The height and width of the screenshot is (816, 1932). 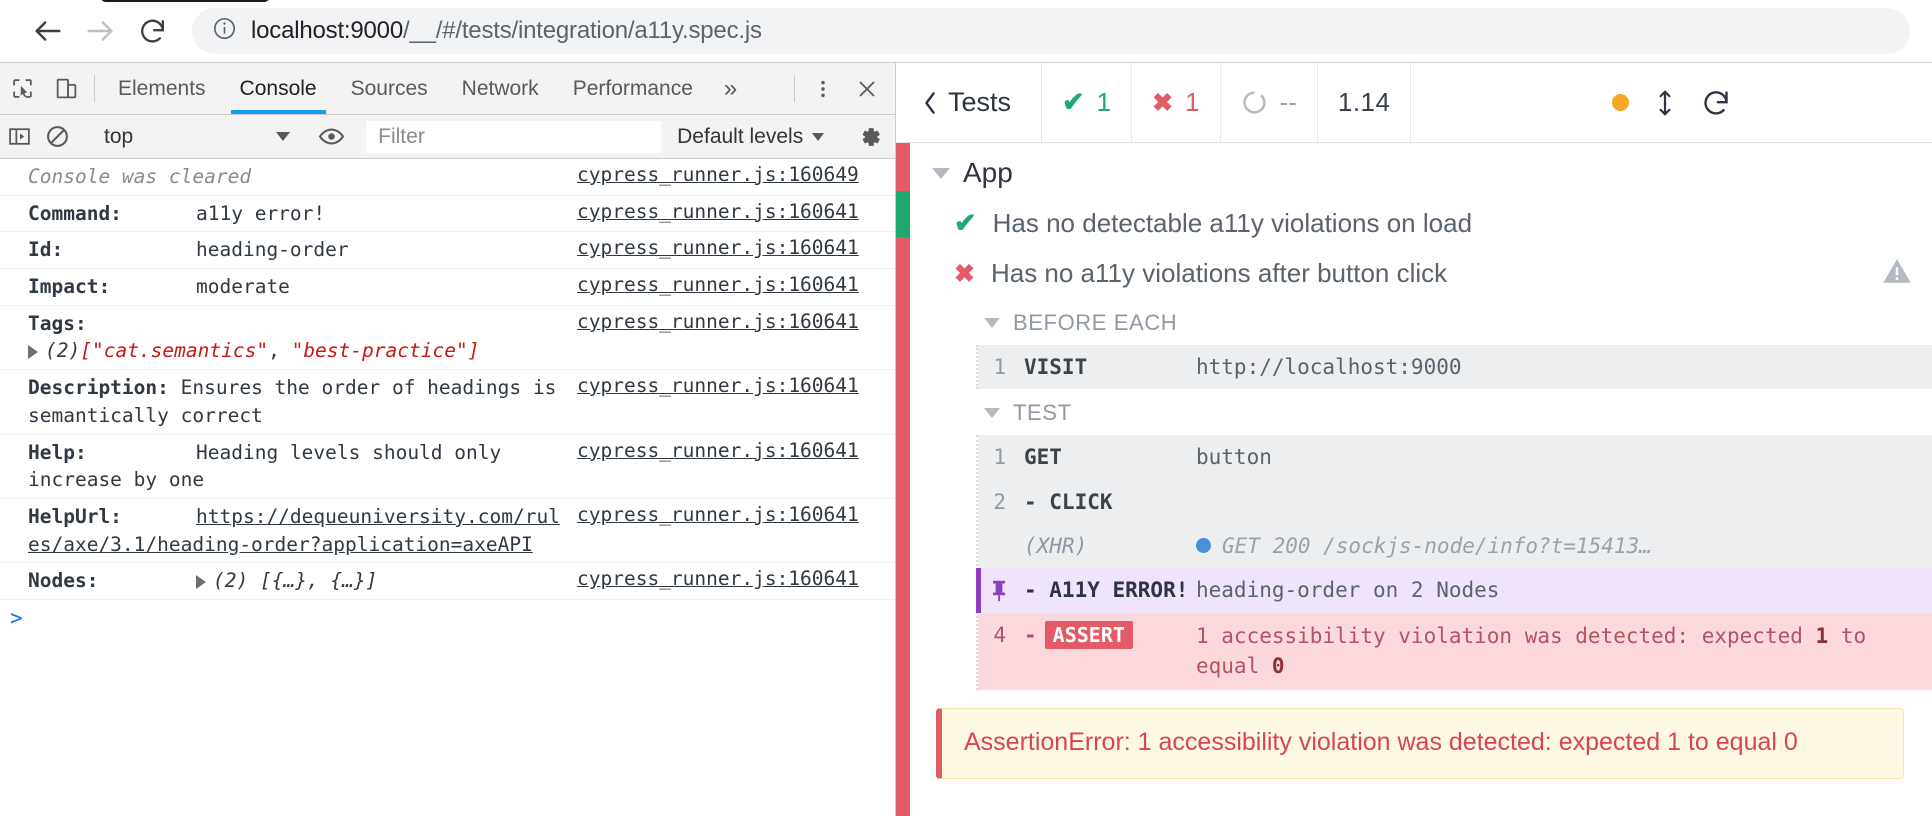 I want to click on restart-icon, so click(x=1716, y=103).